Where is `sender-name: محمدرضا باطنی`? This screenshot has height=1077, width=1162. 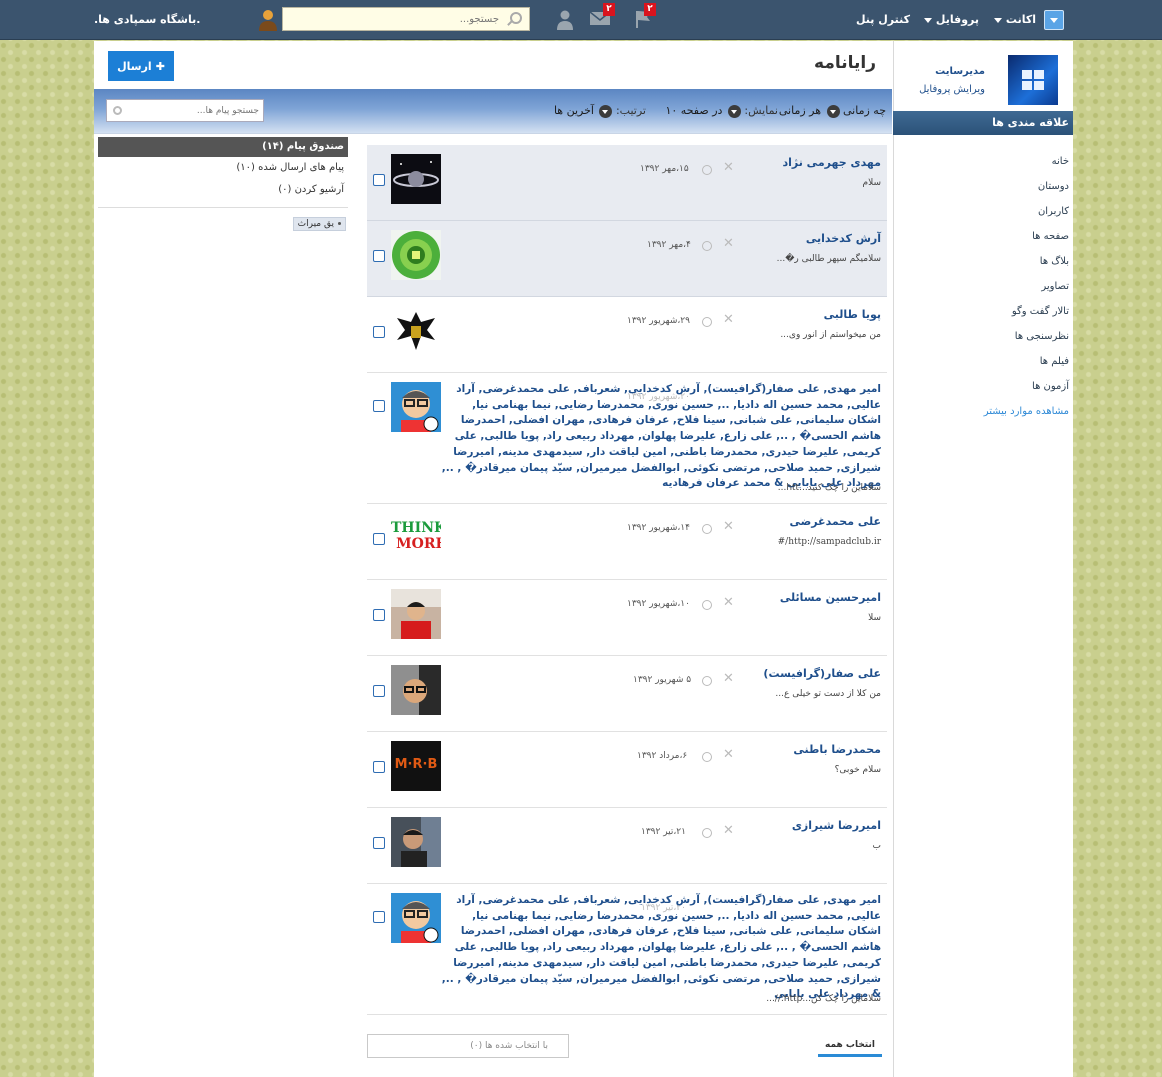 sender-name: محمدرضا باطنی is located at coordinates (837, 749).